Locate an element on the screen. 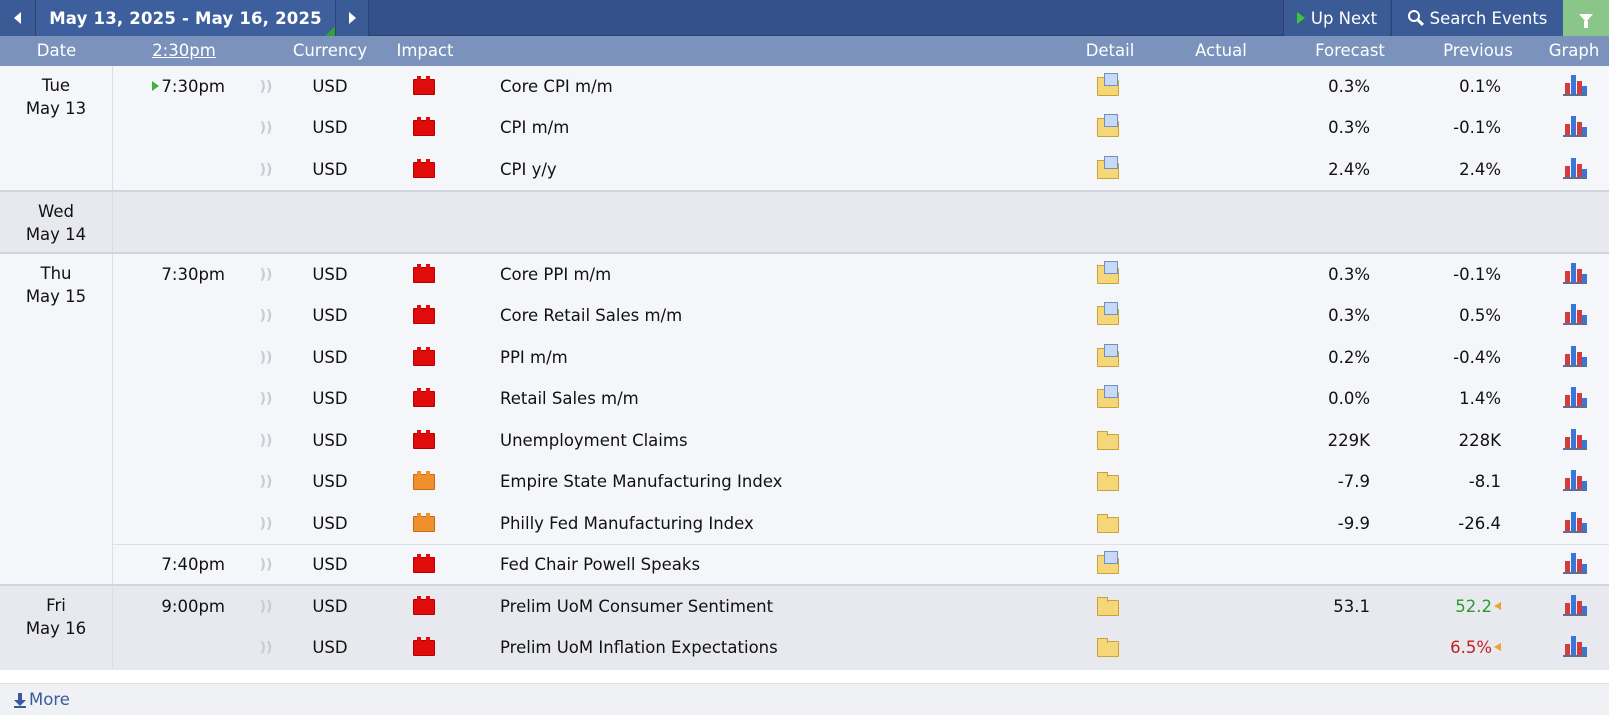  previous-week-button is located at coordinates (18, 18).